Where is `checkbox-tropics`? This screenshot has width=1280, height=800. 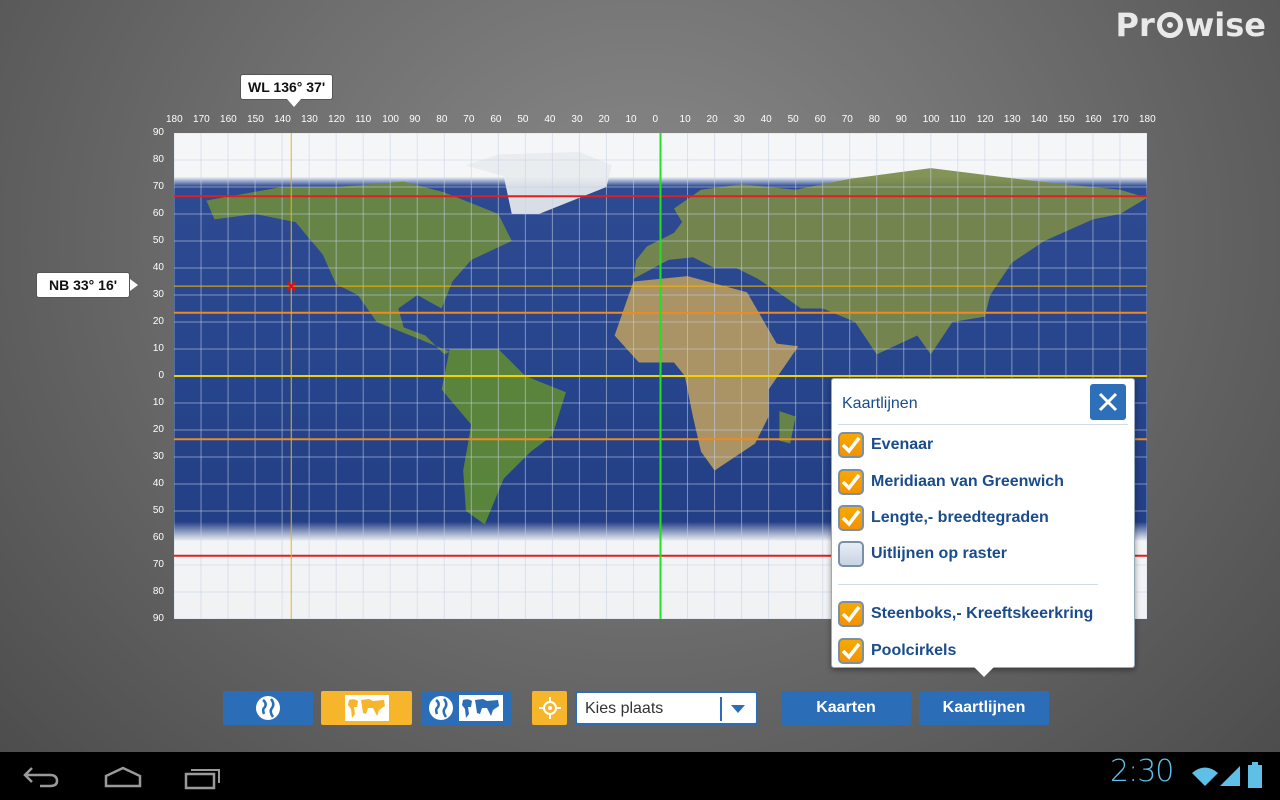
checkbox-tropics is located at coordinates (851, 614).